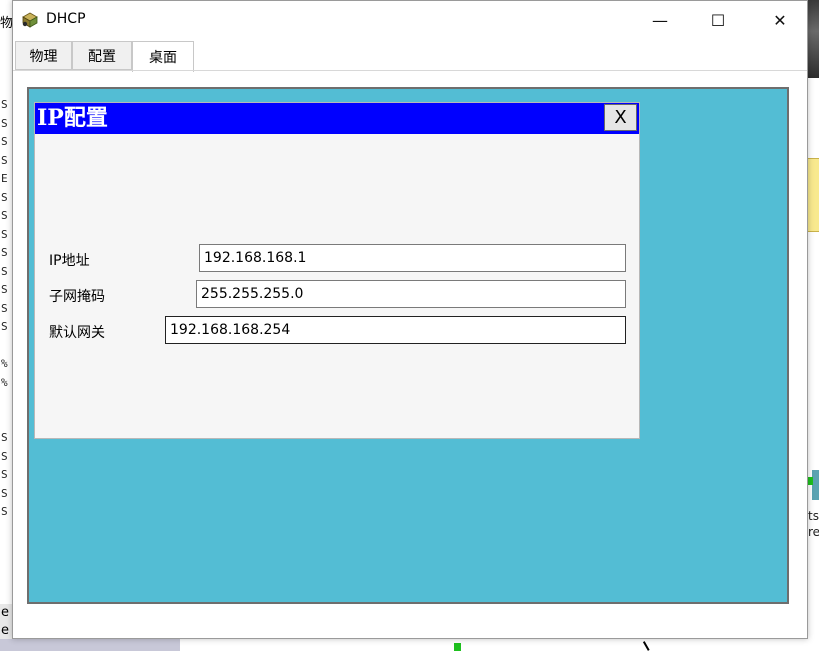 The width and height of the screenshot is (819, 651). What do you see at coordinates (77, 333) in the screenshot?
I see `default-gateway-label: 默认网关` at bounding box center [77, 333].